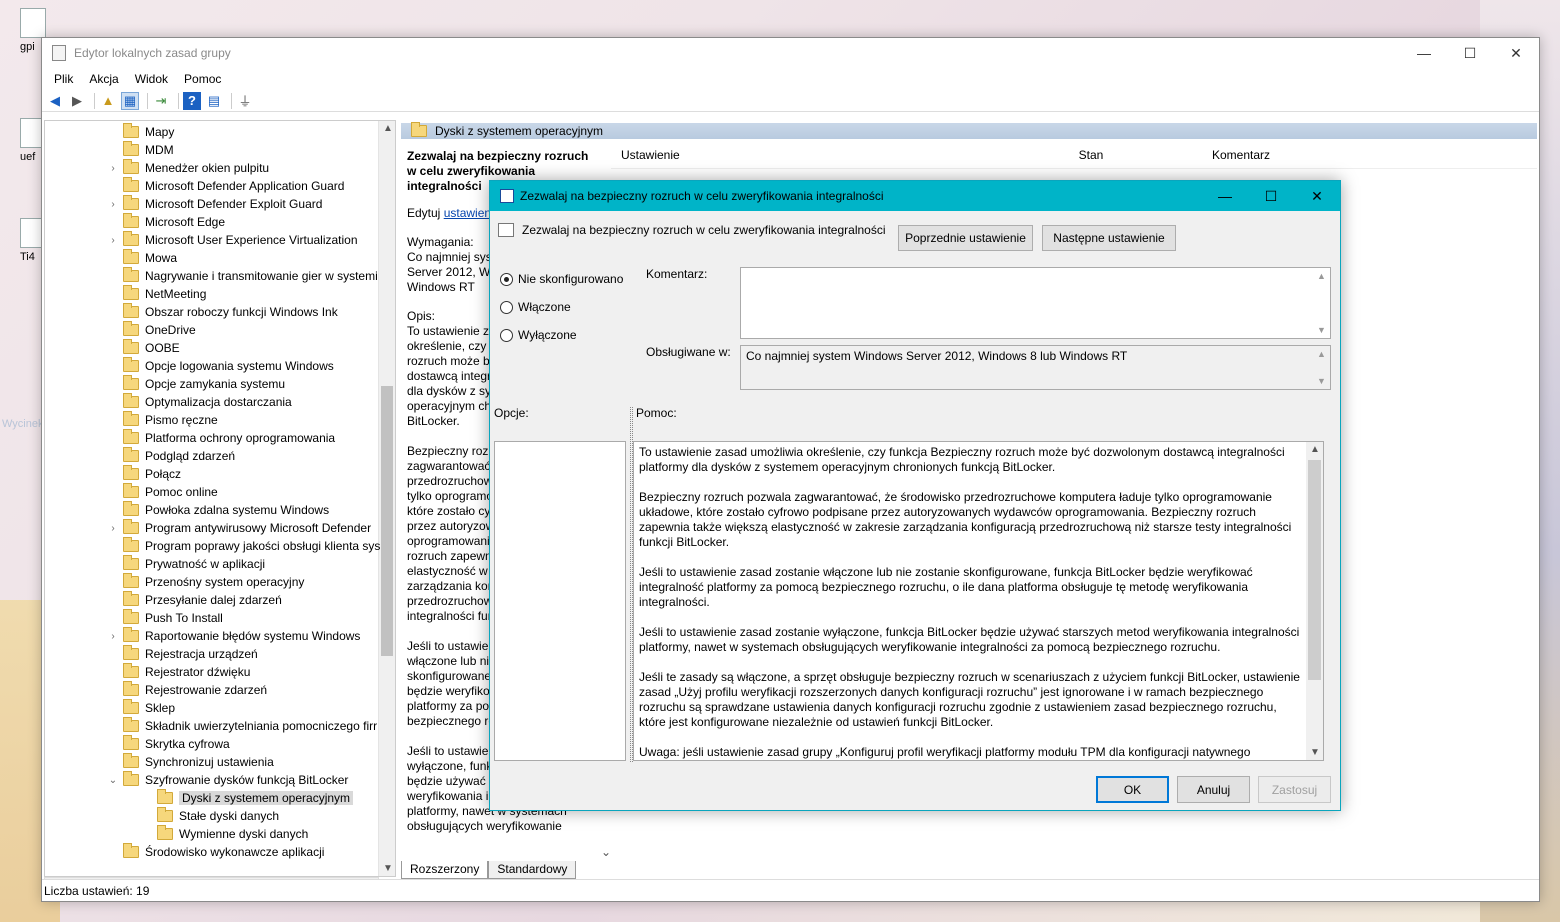 The height and width of the screenshot is (922, 1560). I want to click on cancel-button: Anuluj, so click(1213, 789).